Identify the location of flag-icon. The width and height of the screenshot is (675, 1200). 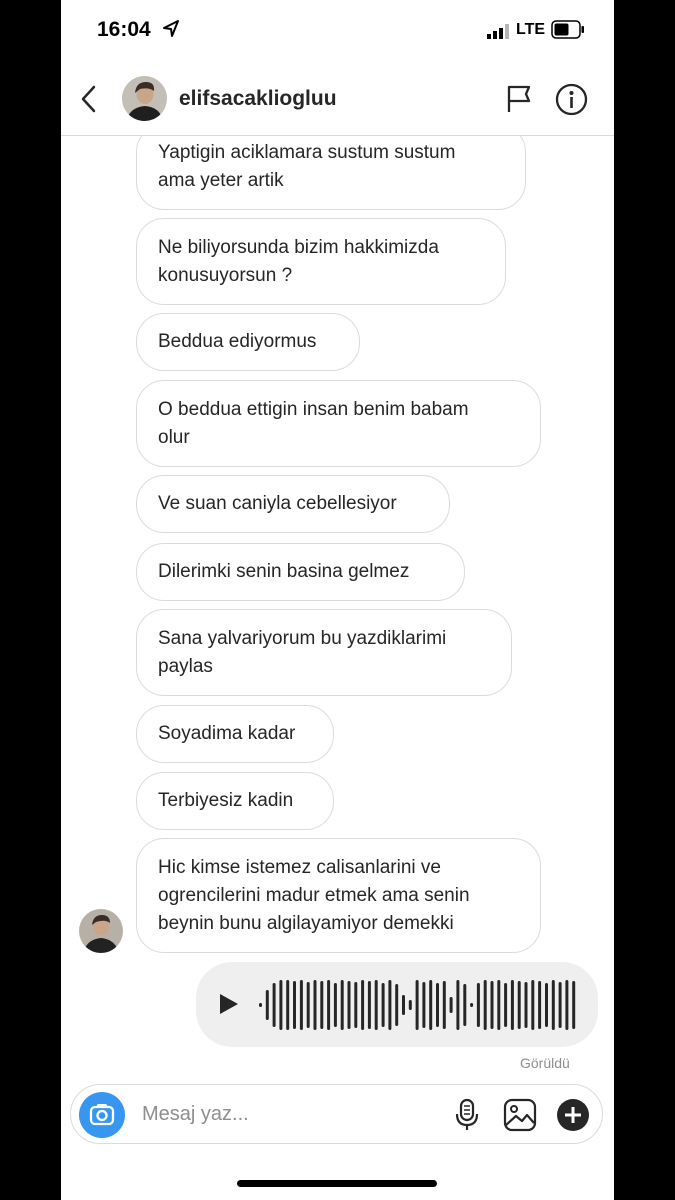
(519, 99).